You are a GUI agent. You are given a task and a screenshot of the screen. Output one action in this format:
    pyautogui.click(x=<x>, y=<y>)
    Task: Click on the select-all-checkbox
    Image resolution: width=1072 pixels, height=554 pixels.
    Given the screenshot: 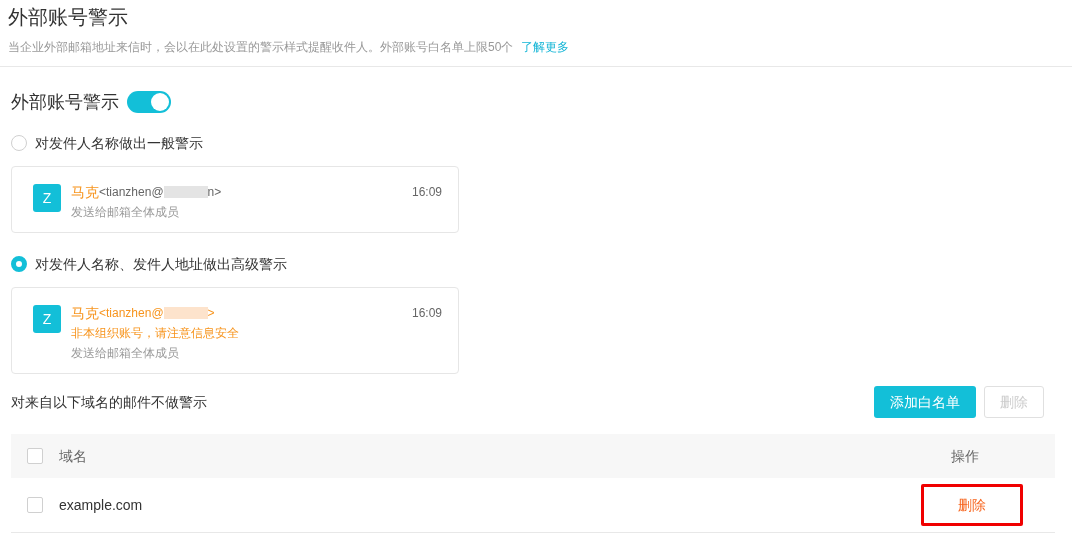 What is the action you would take?
    pyautogui.click(x=35, y=456)
    